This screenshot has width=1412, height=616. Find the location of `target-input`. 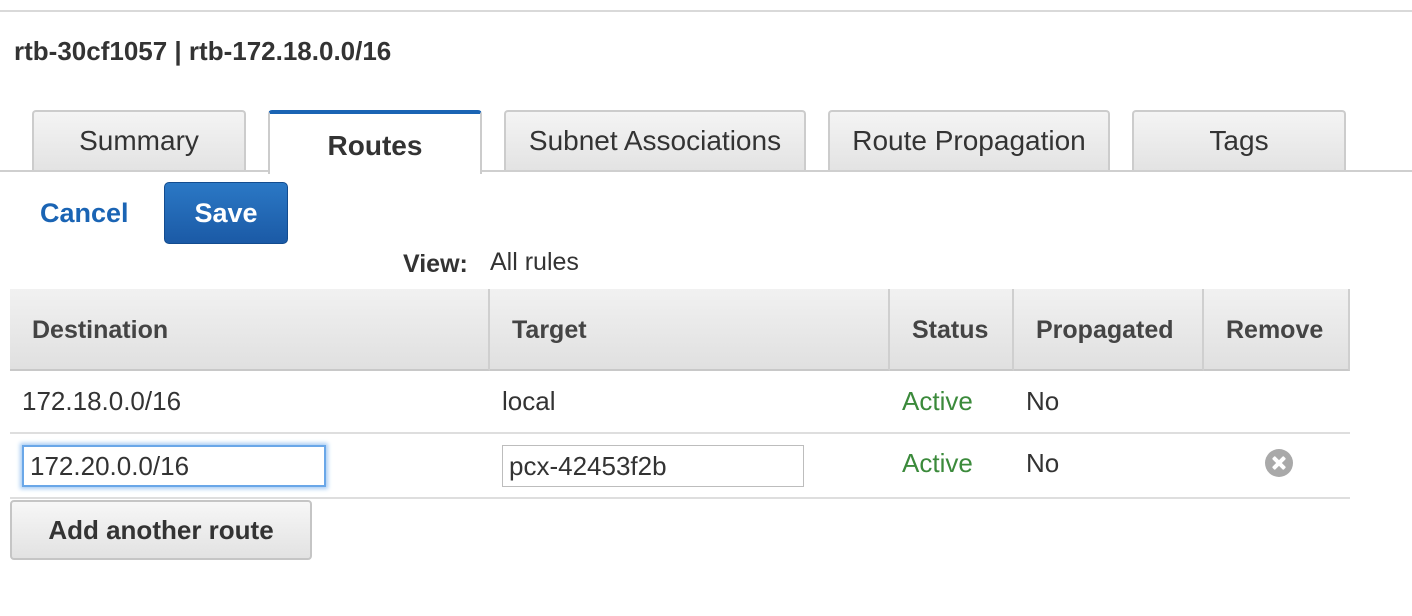

target-input is located at coordinates (653, 466).